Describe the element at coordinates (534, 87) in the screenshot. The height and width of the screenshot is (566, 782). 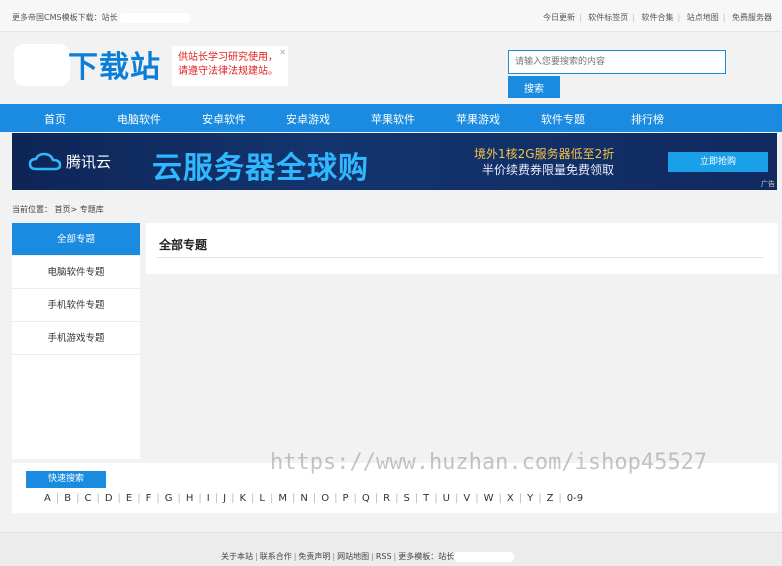
I see `search-button: 搜索` at that location.